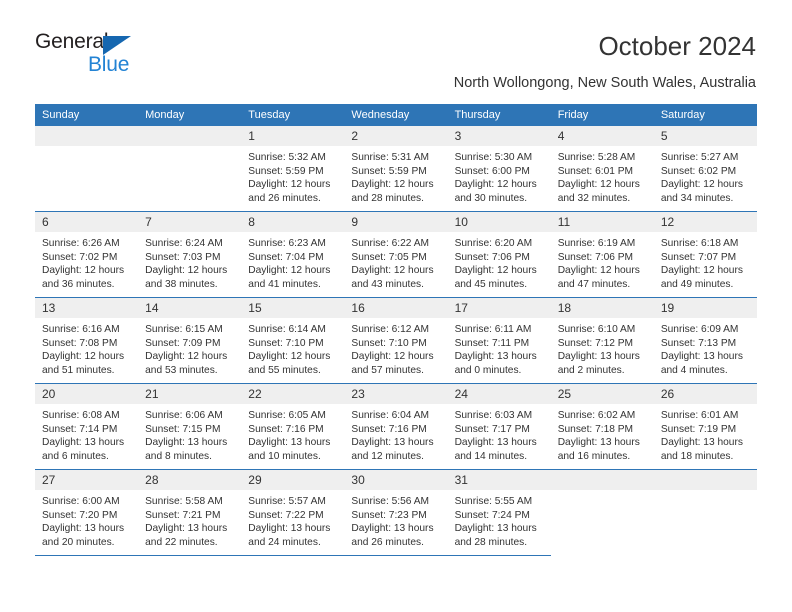  Describe the element at coordinates (181, 370) in the screenshot. I see `daylight-duration-line2: and 53 minutes.` at that location.